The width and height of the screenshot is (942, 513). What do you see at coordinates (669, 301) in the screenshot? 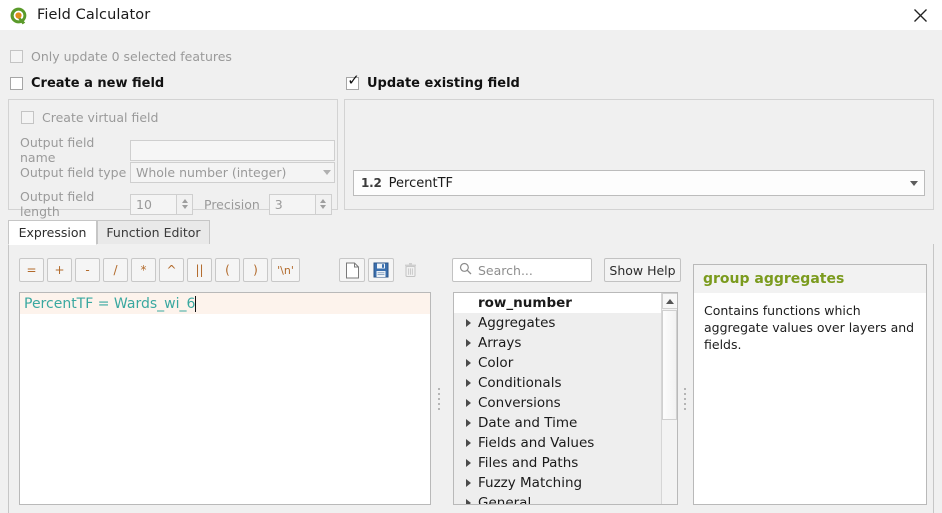
I see `scroll-up-icon` at bounding box center [669, 301].